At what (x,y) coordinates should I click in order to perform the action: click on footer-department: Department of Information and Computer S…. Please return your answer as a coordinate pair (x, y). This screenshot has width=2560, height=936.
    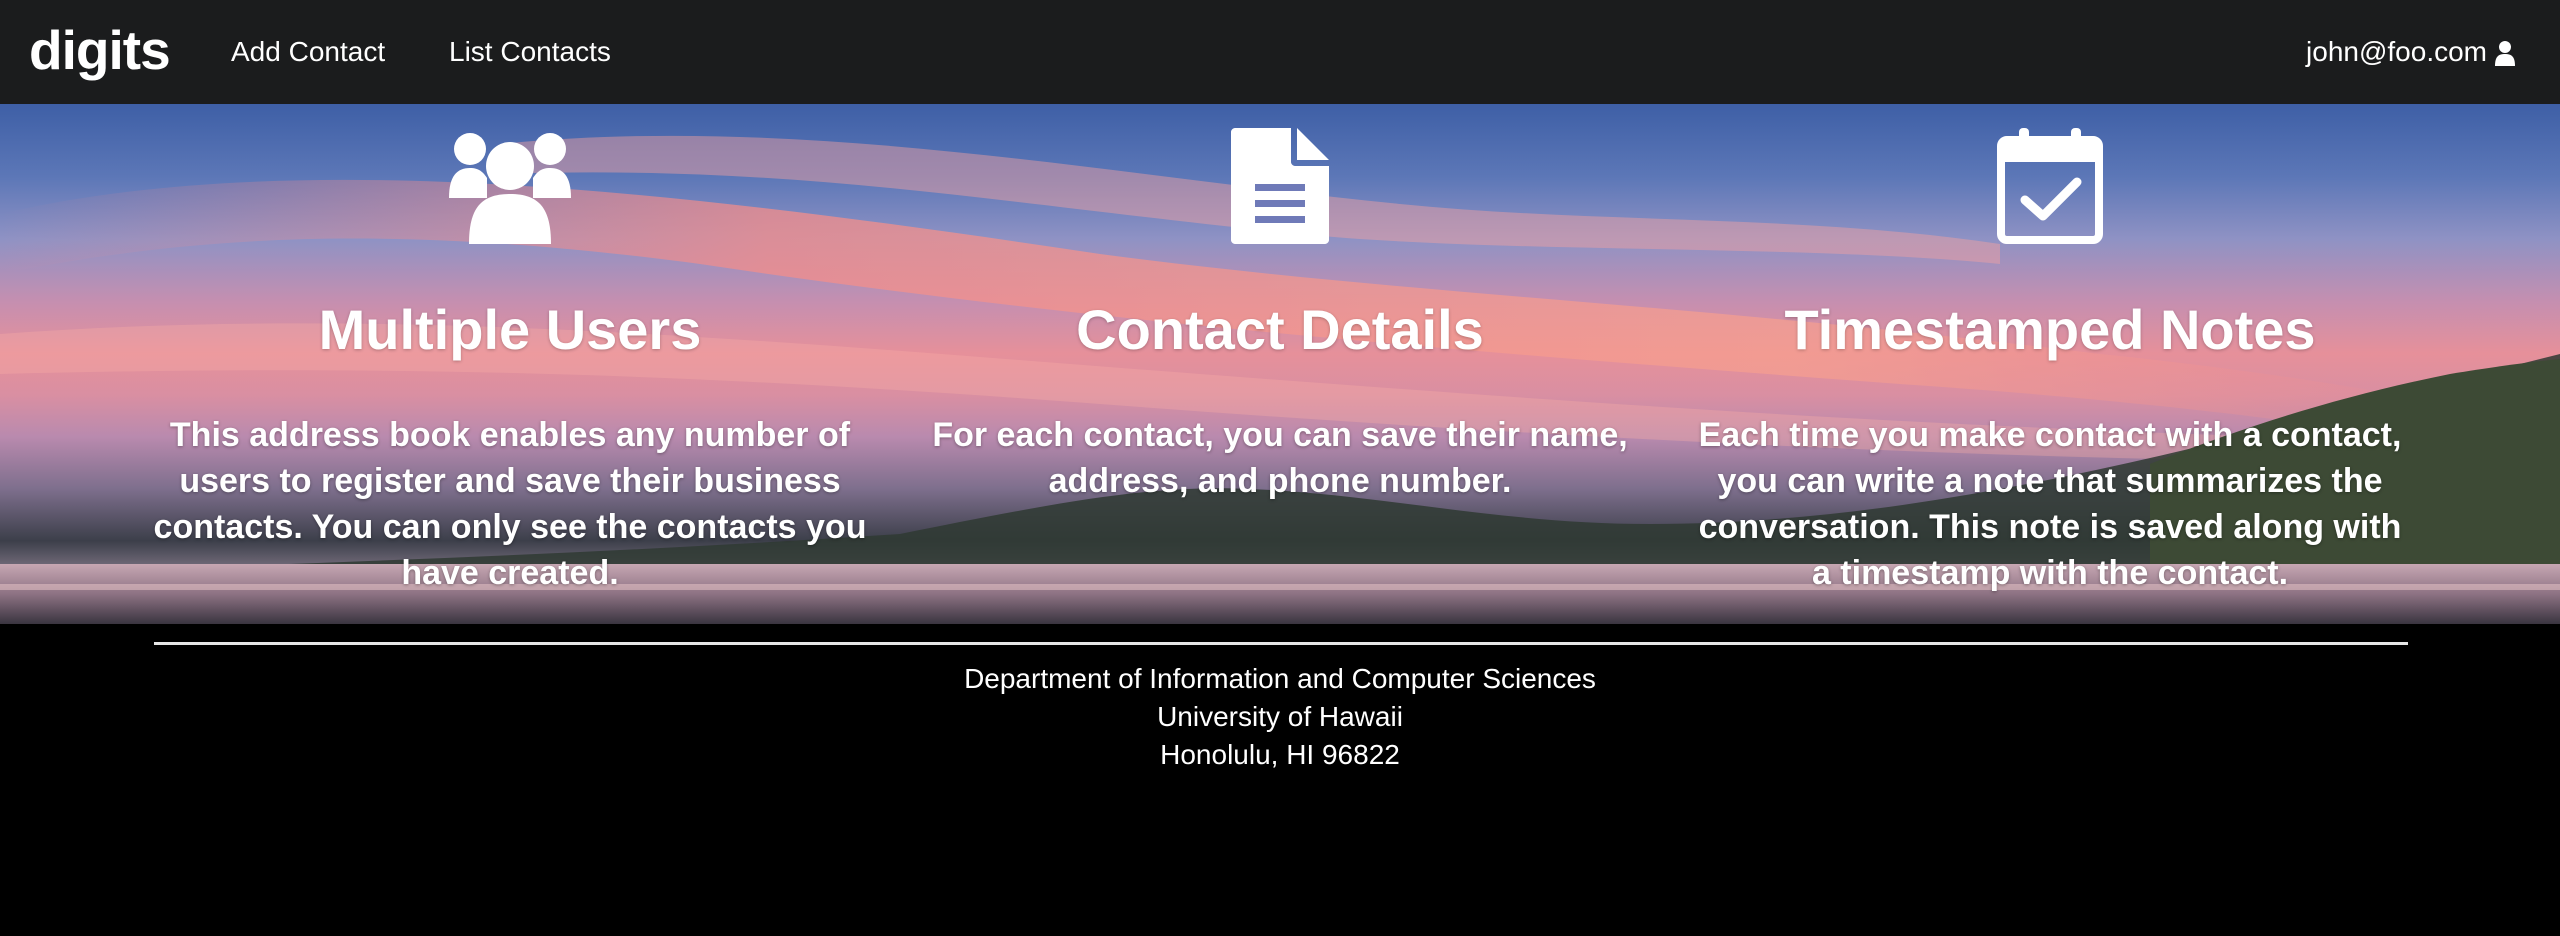
    Looking at the image, I should click on (1280, 678).